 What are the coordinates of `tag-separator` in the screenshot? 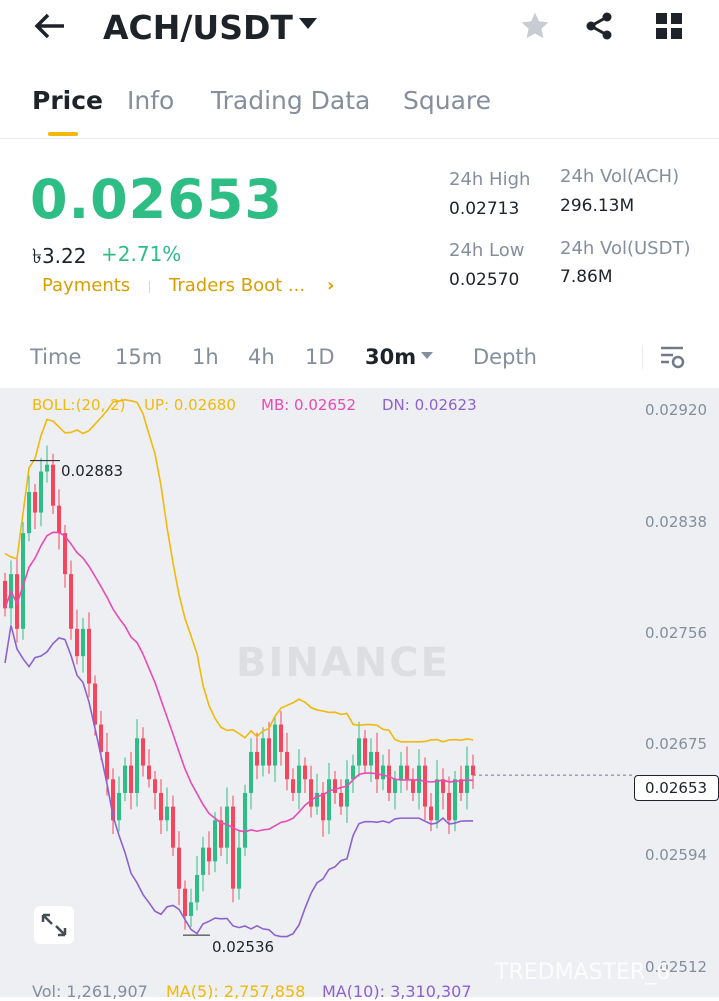 It's located at (149, 287).